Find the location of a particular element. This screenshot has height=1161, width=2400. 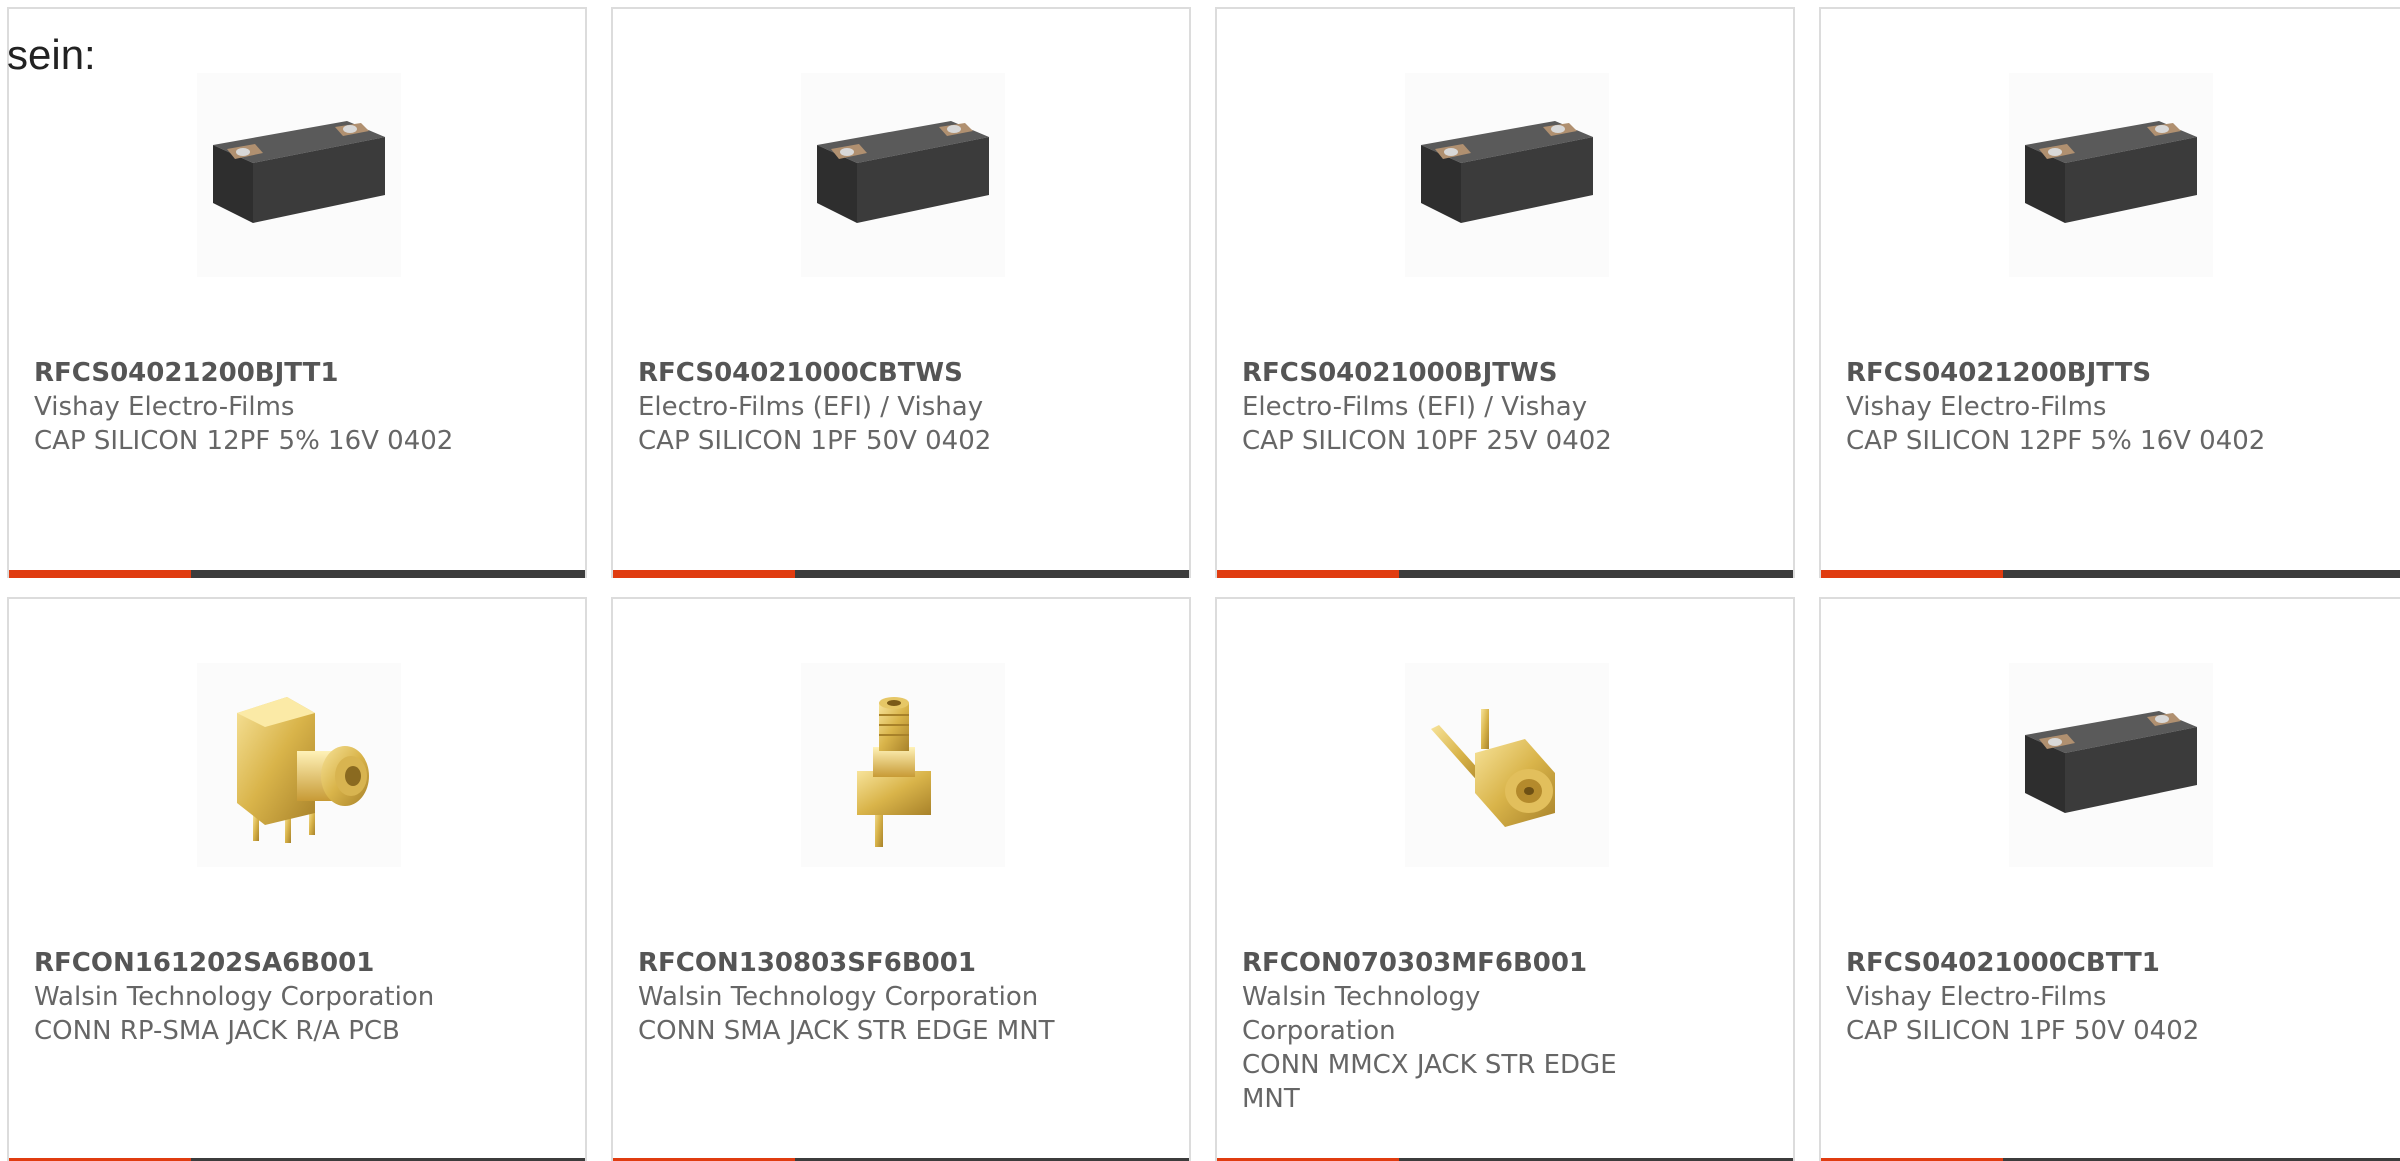

part-number: RFCS04021000CBTWS is located at coordinates (873, 373).